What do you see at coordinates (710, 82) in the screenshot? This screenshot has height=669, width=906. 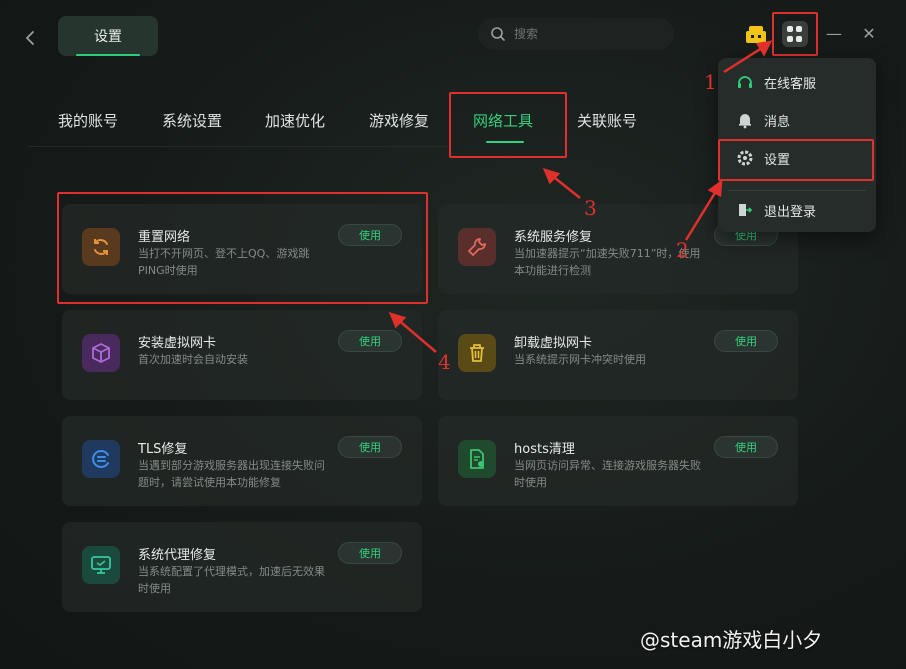 I see `annotation-number: 1` at bounding box center [710, 82].